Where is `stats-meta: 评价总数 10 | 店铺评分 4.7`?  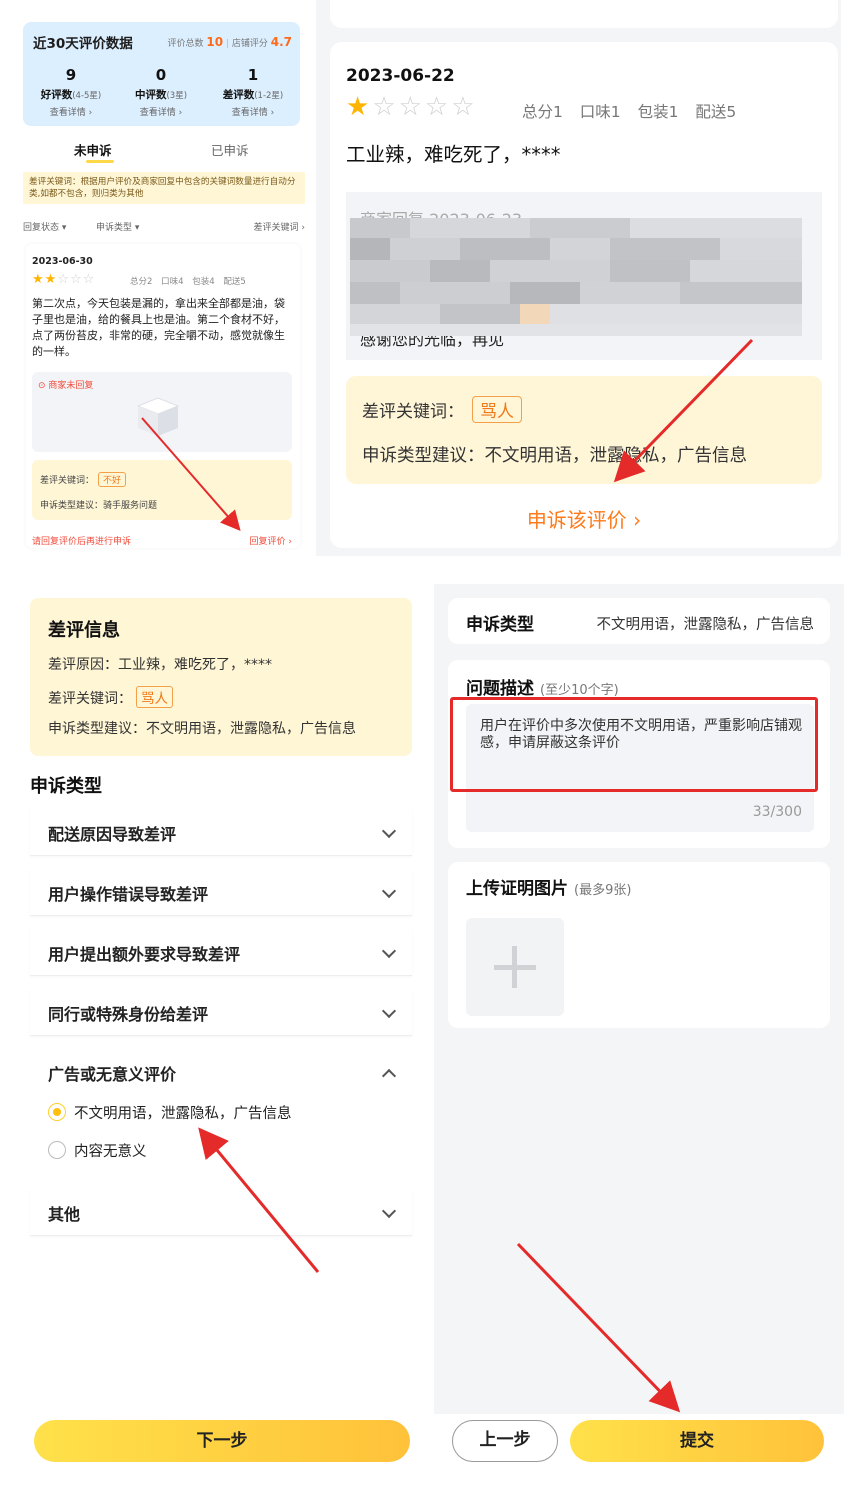
stats-meta: 评价总数 10 | 店铺评分 4.7 is located at coordinates (229, 42).